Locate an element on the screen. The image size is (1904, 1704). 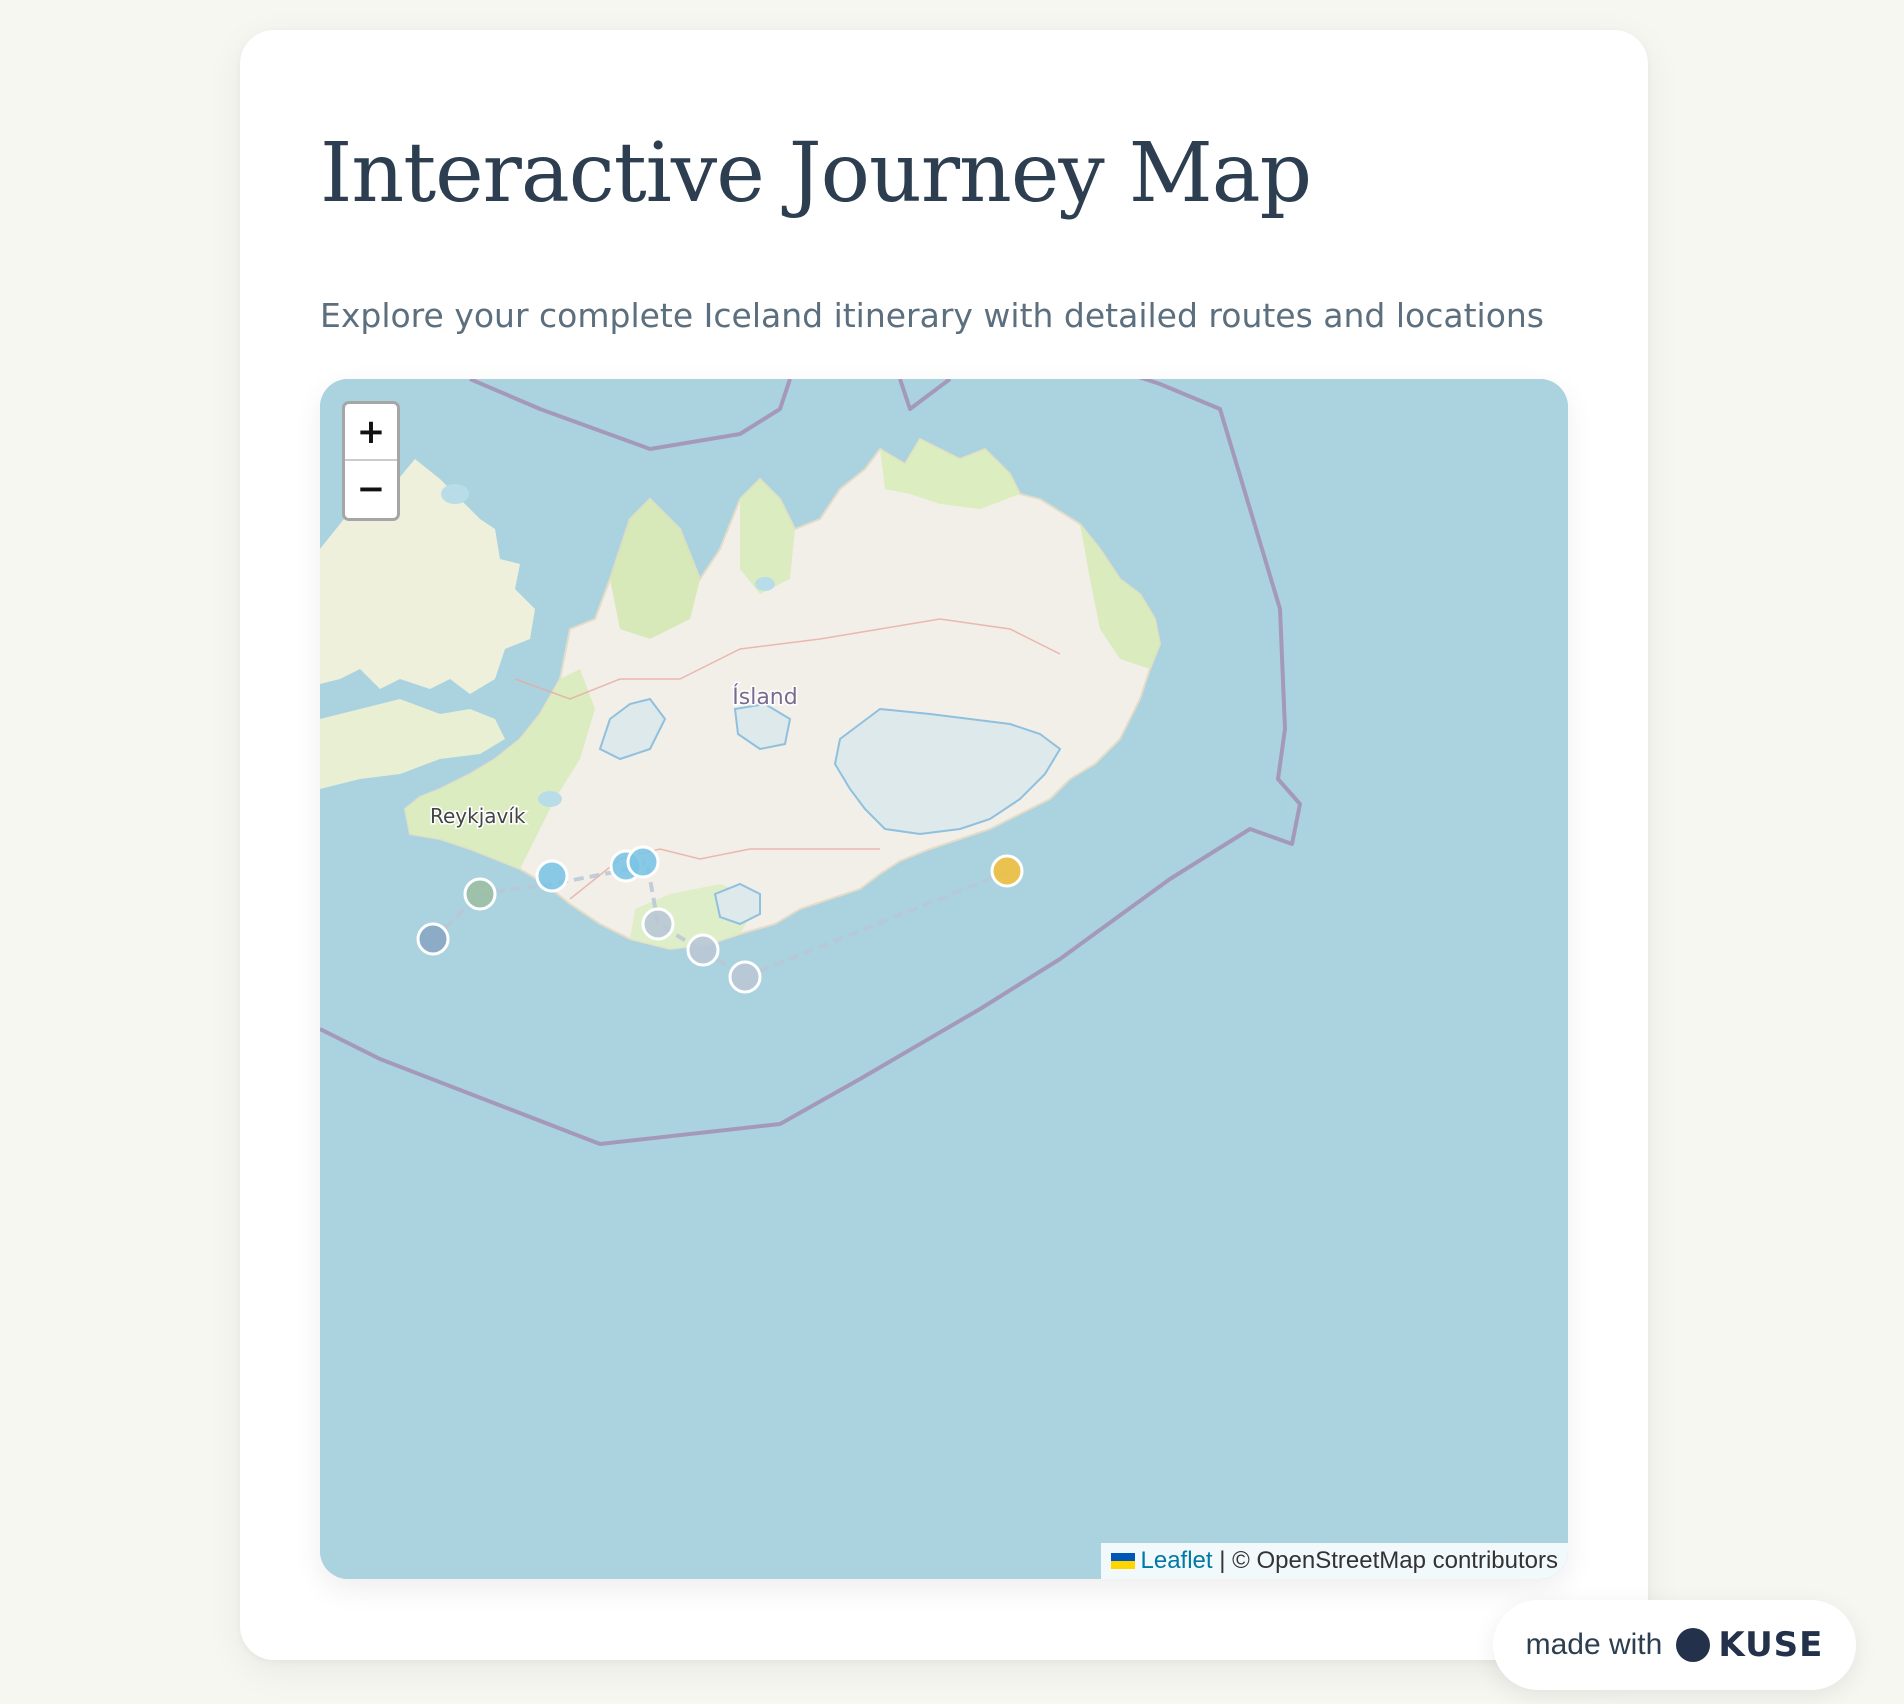
map-attribution: Leaflet | © OpenStreetMap contributors is located at coordinates (1334, 1561).